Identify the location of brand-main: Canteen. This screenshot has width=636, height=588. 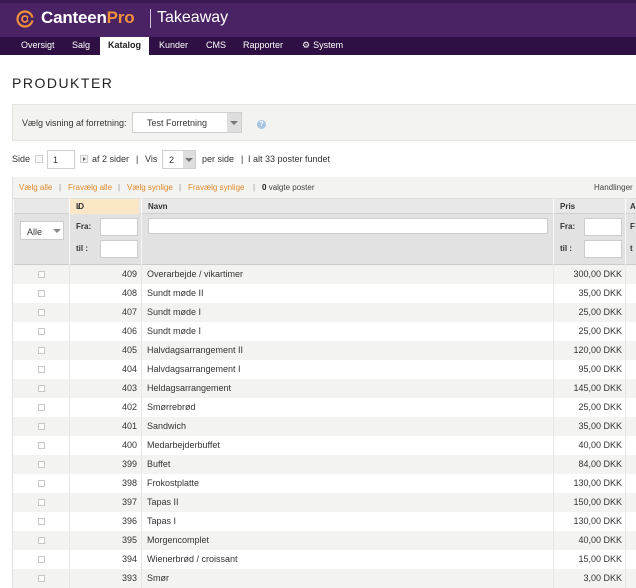
(74, 17).